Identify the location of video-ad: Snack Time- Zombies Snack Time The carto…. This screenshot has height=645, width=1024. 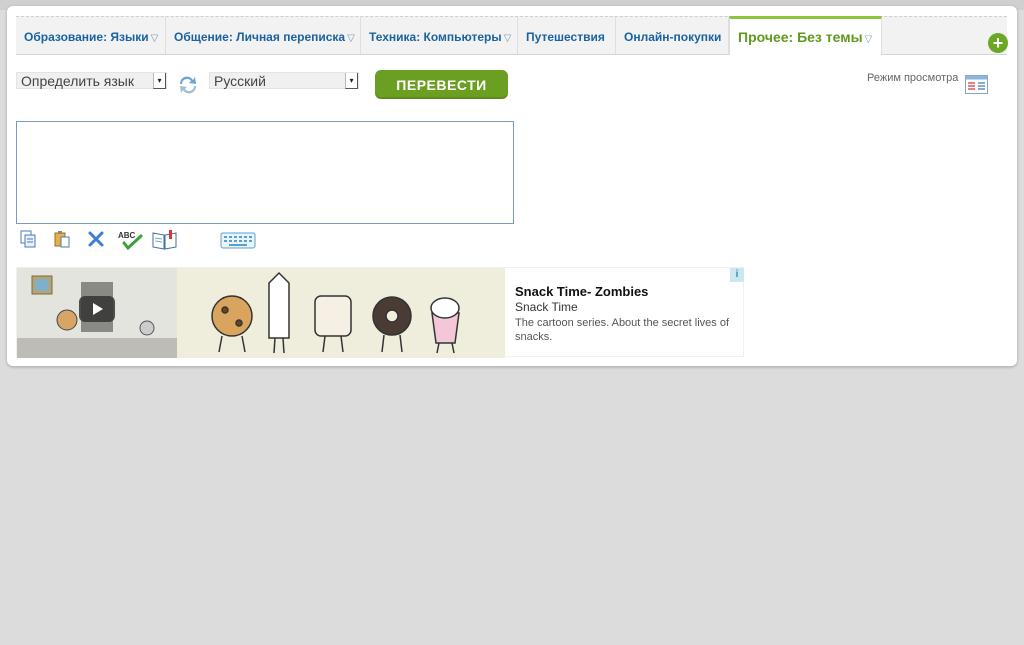
(380, 312).